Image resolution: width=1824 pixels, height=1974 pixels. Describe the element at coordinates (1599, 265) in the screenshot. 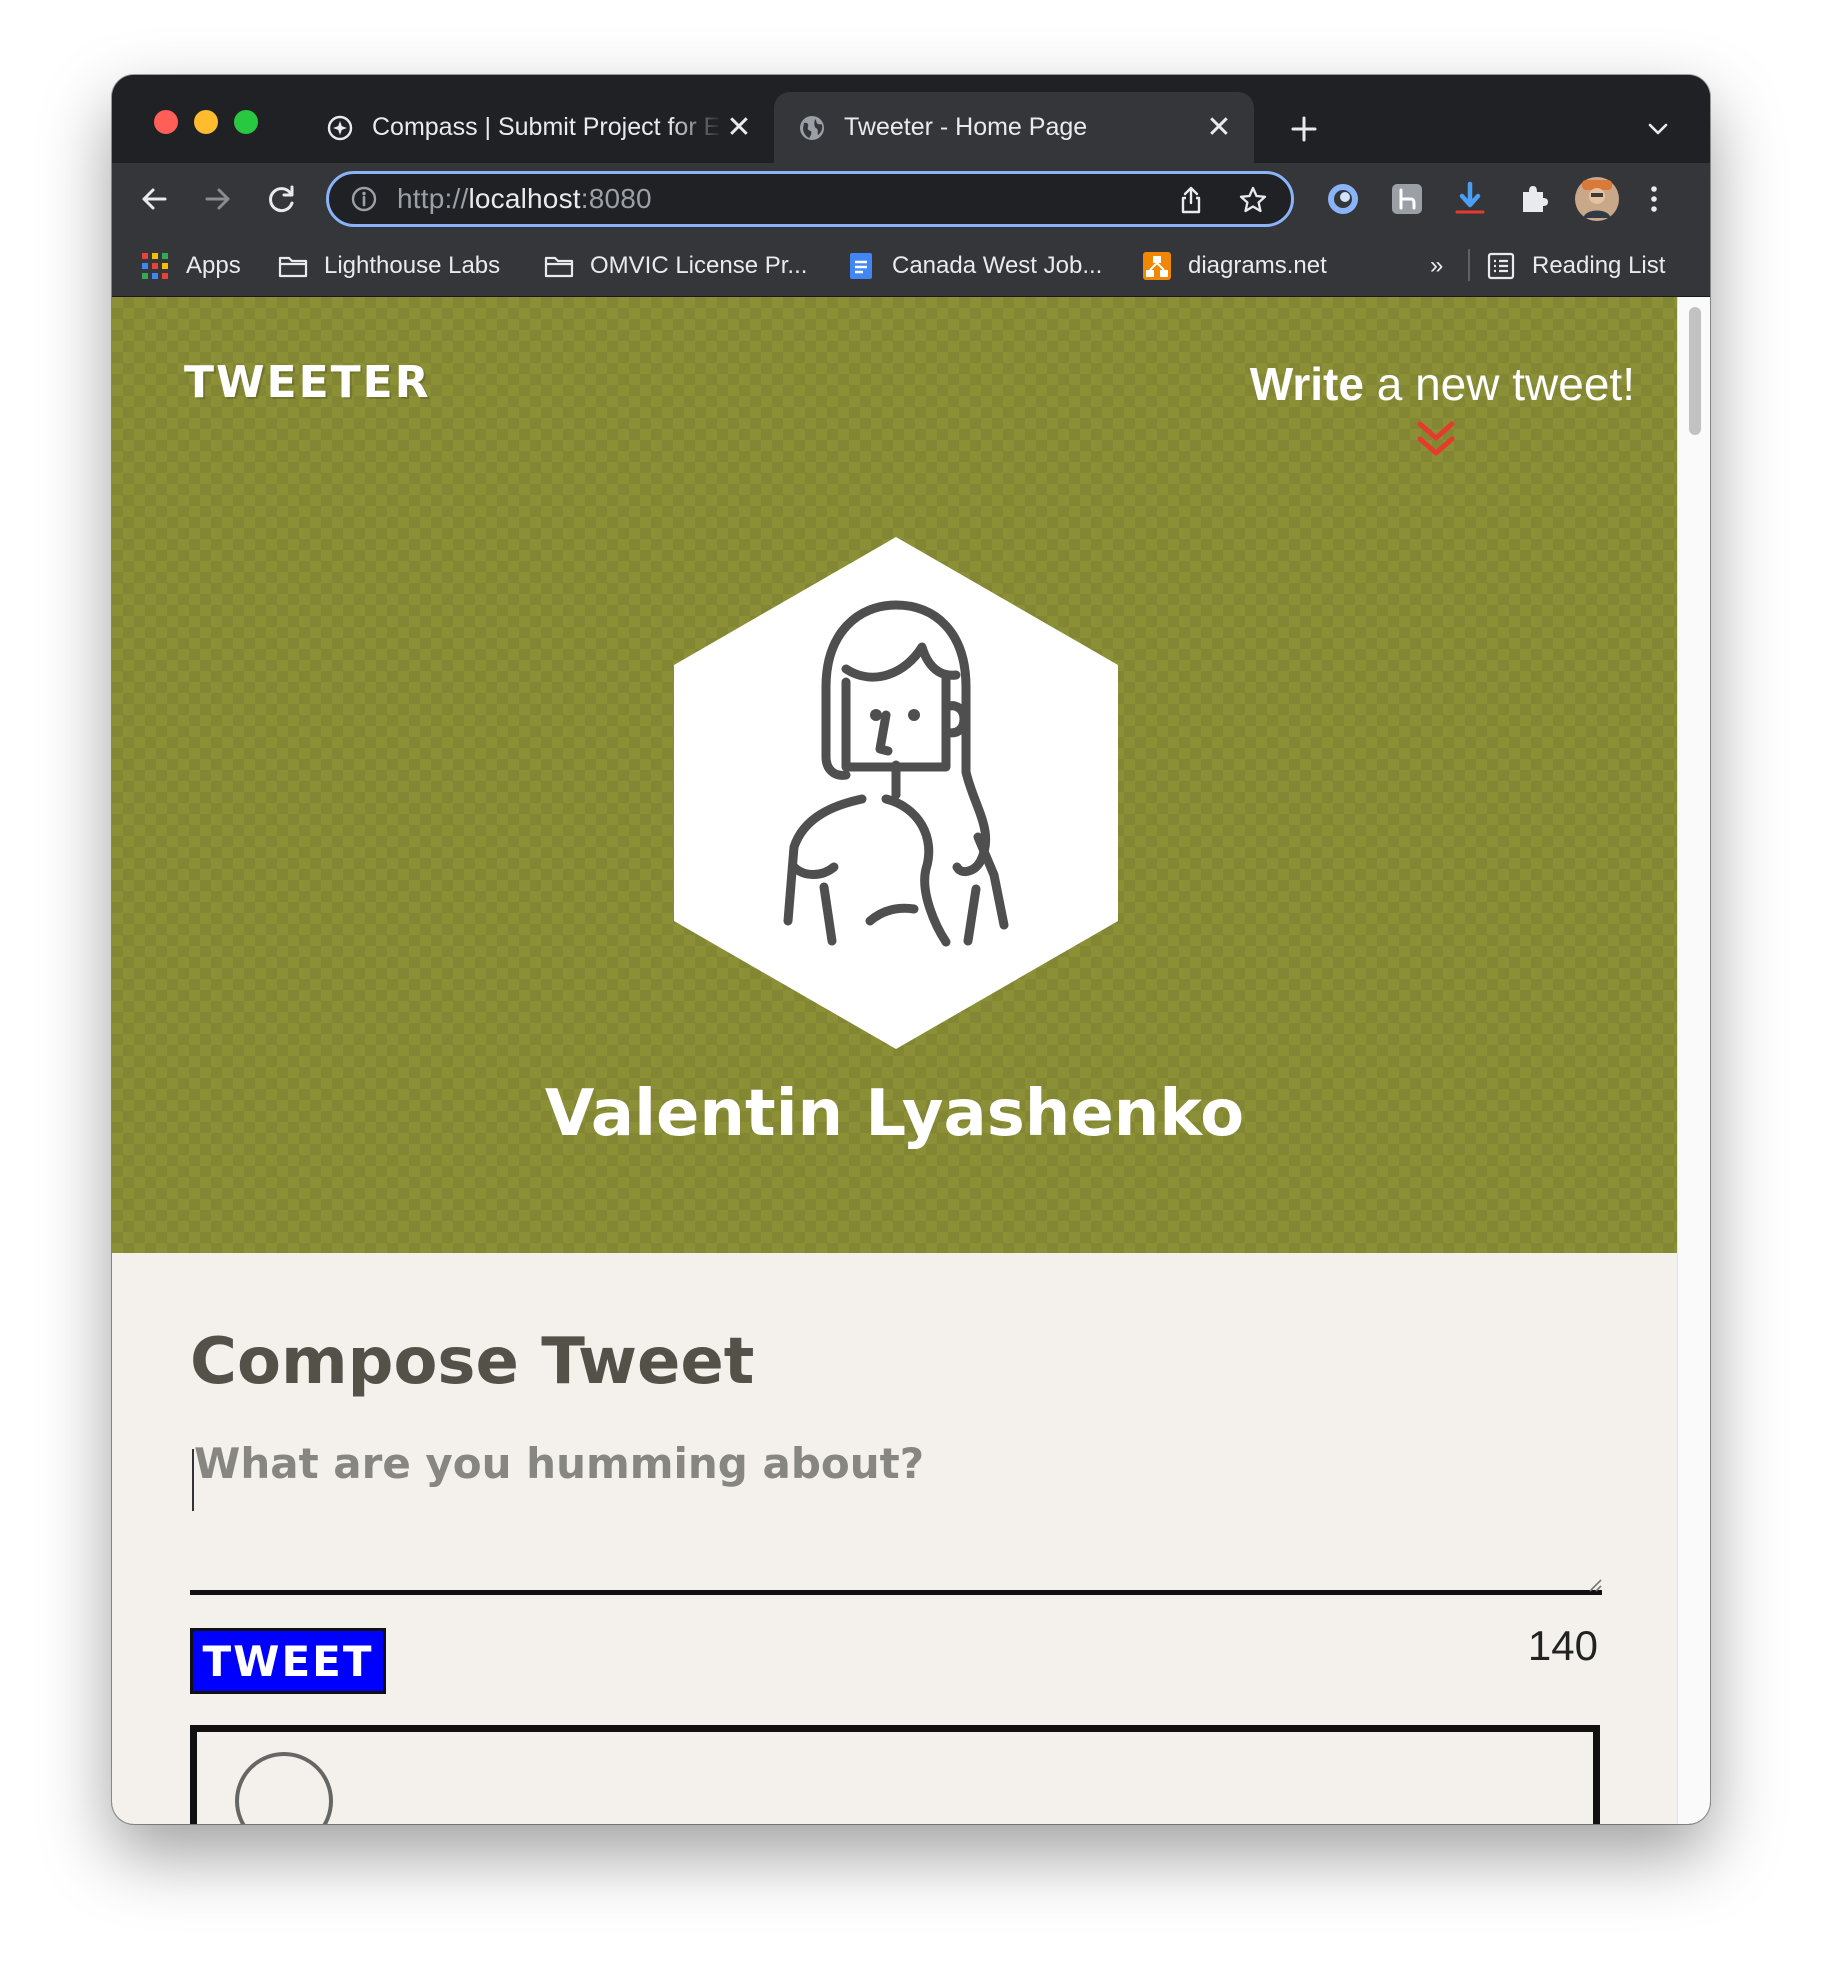

I see `reading-list-label: Reading List` at that location.